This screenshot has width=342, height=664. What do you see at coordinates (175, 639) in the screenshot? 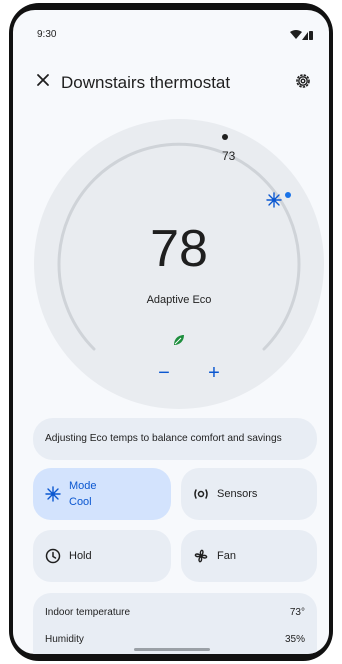
I see `humidity-row: Humidity 35%` at bounding box center [175, 639].